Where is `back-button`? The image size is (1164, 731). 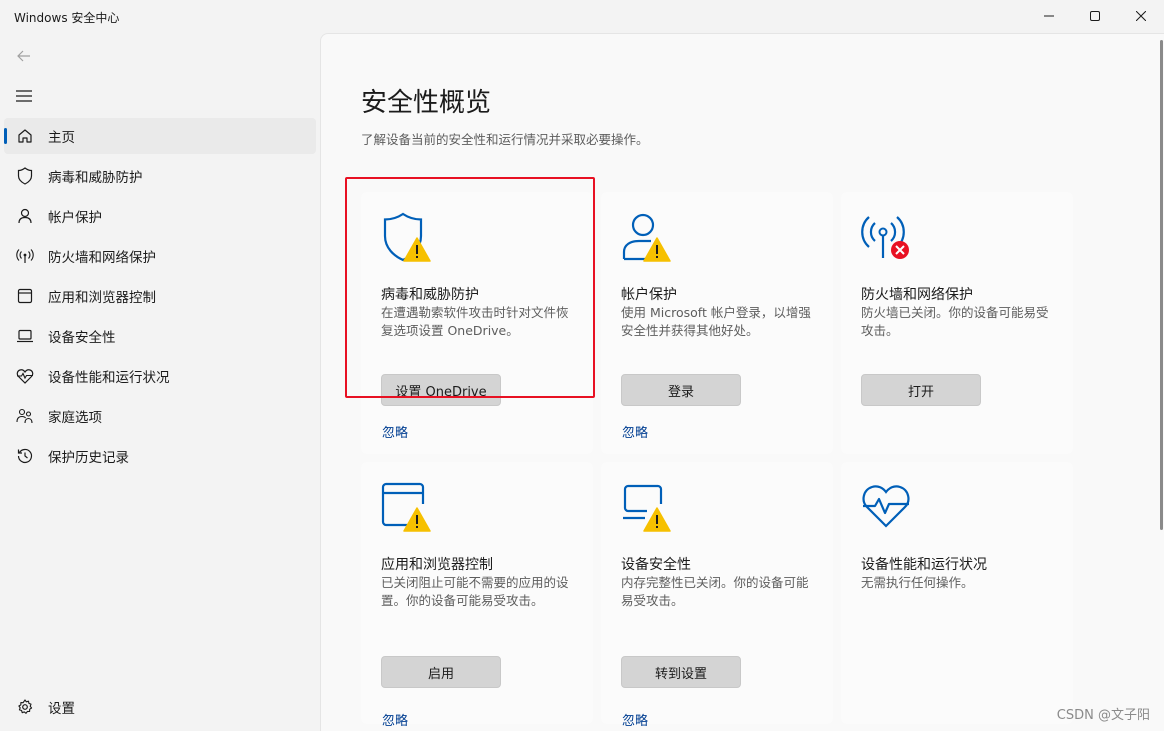
back-button is located at coordinates (24, 56).